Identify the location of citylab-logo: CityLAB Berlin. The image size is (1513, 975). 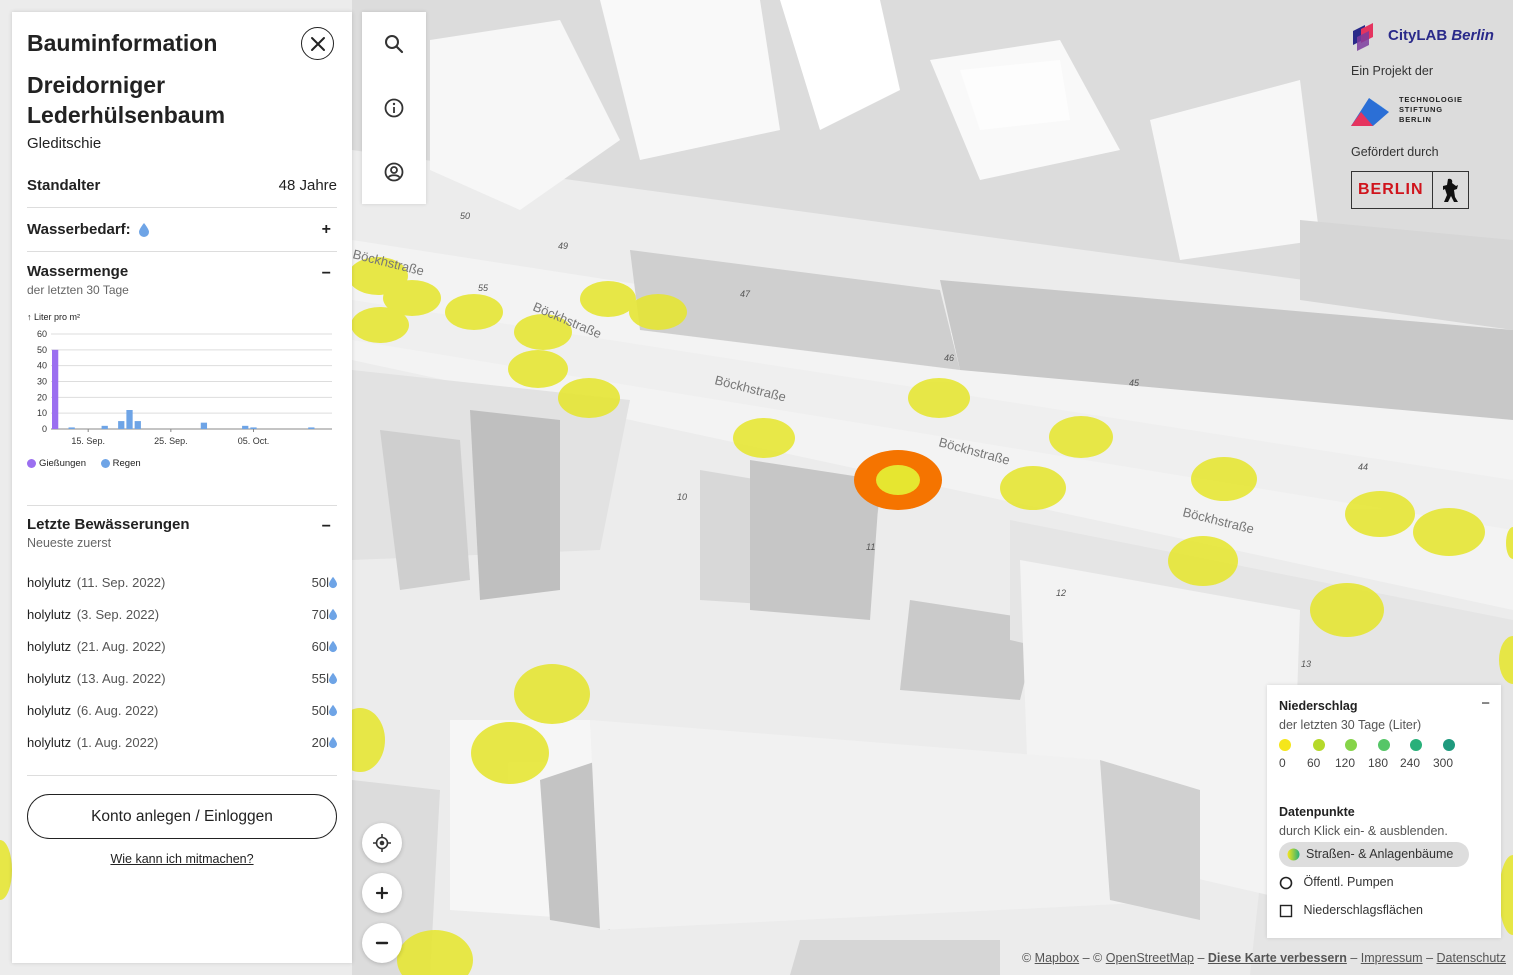
(1441, 35).